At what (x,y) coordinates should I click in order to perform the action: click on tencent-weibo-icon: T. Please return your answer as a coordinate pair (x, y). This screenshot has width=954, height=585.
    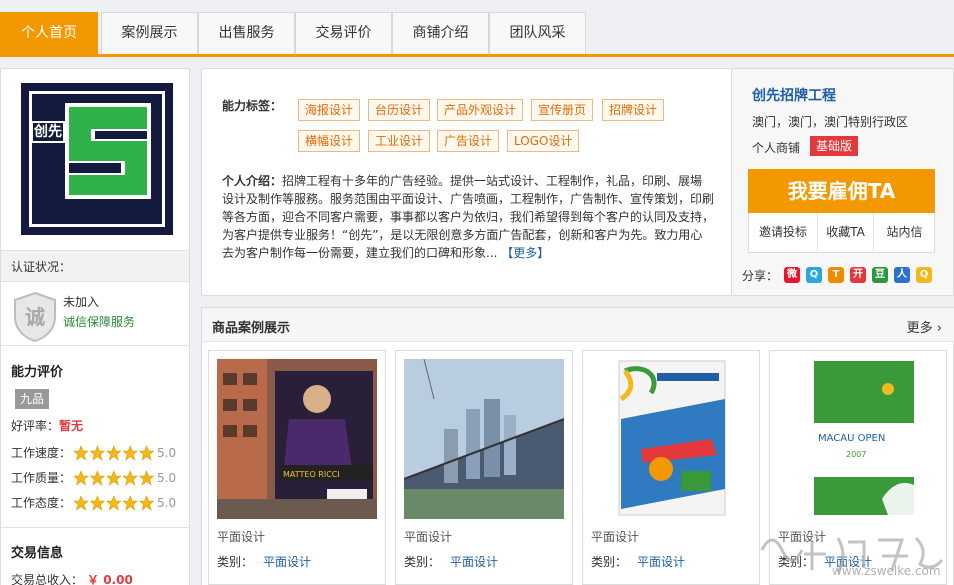
    Looking at the image, I should click on (836, 275).